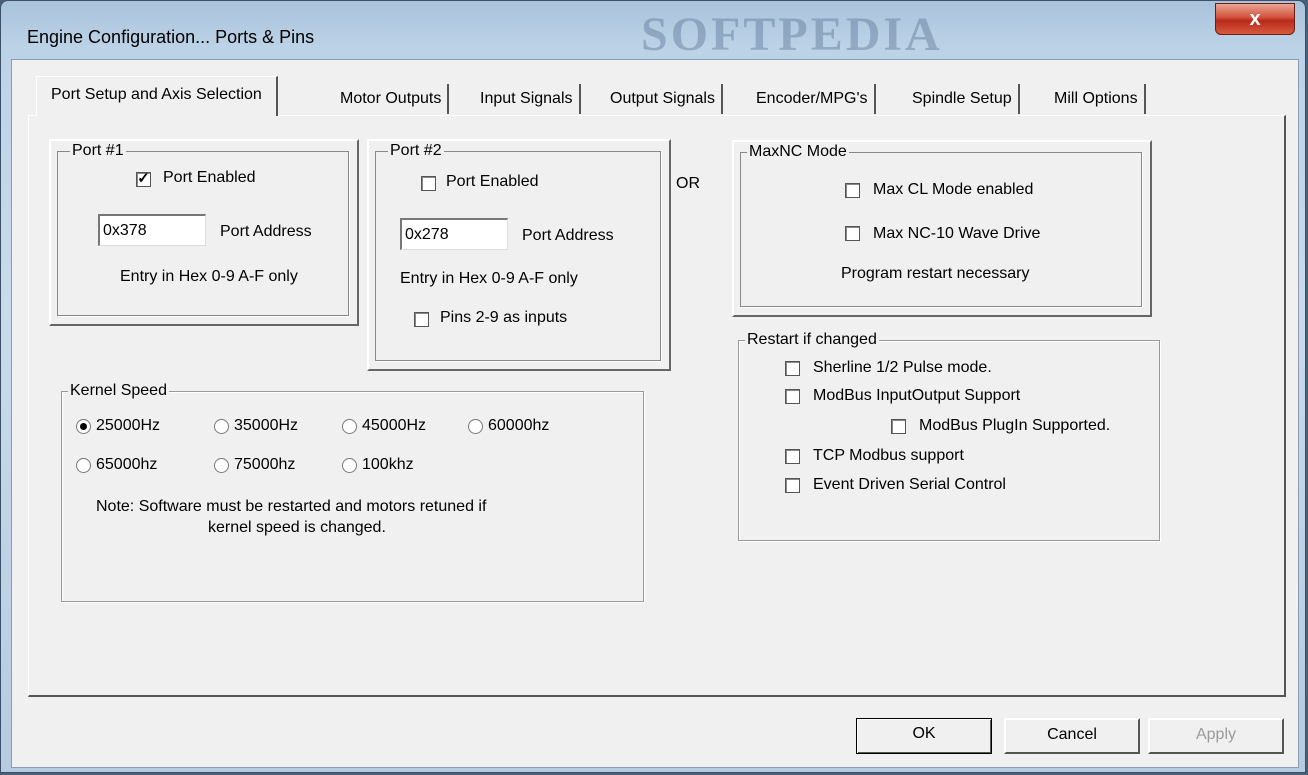 This screenshot has height=775, width=1308. Describe the element at coordinates (1072, 736) in the screenshot. I see `cancel-button: Cancel` at that location.